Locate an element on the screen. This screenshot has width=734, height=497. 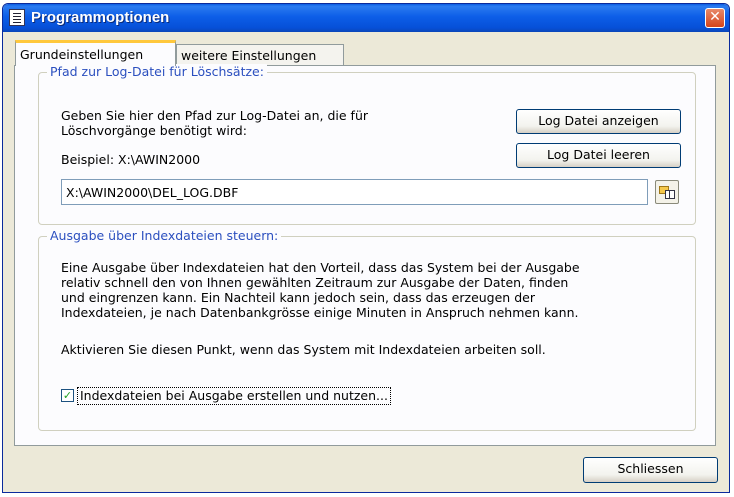
list-icon is located at coordinates (670, 194).